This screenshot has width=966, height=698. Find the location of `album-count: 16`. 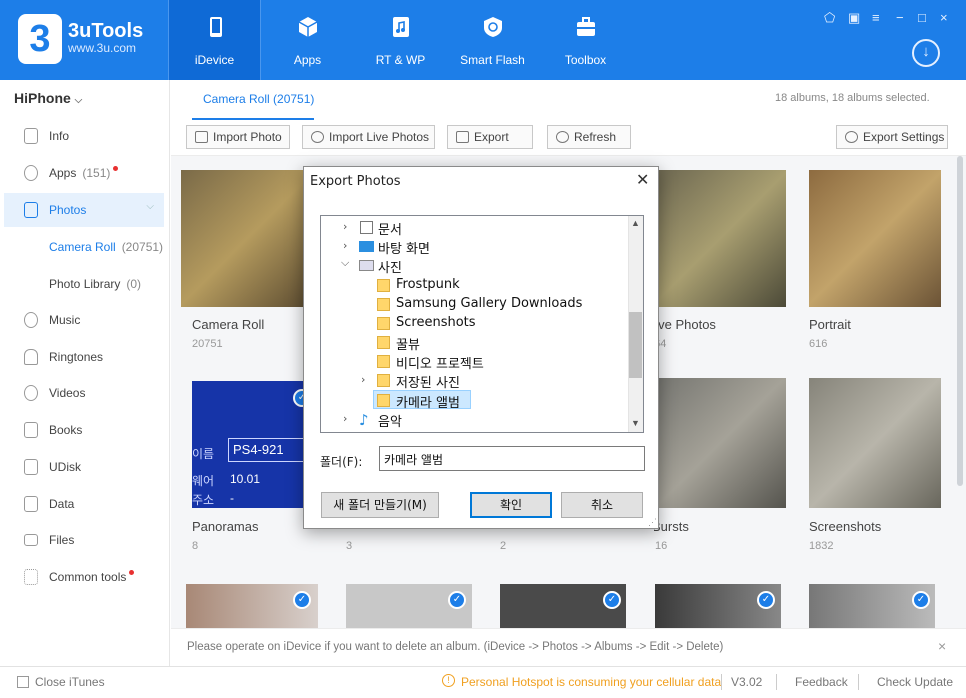

album-count: 16 is located at coordinates (661, 546).